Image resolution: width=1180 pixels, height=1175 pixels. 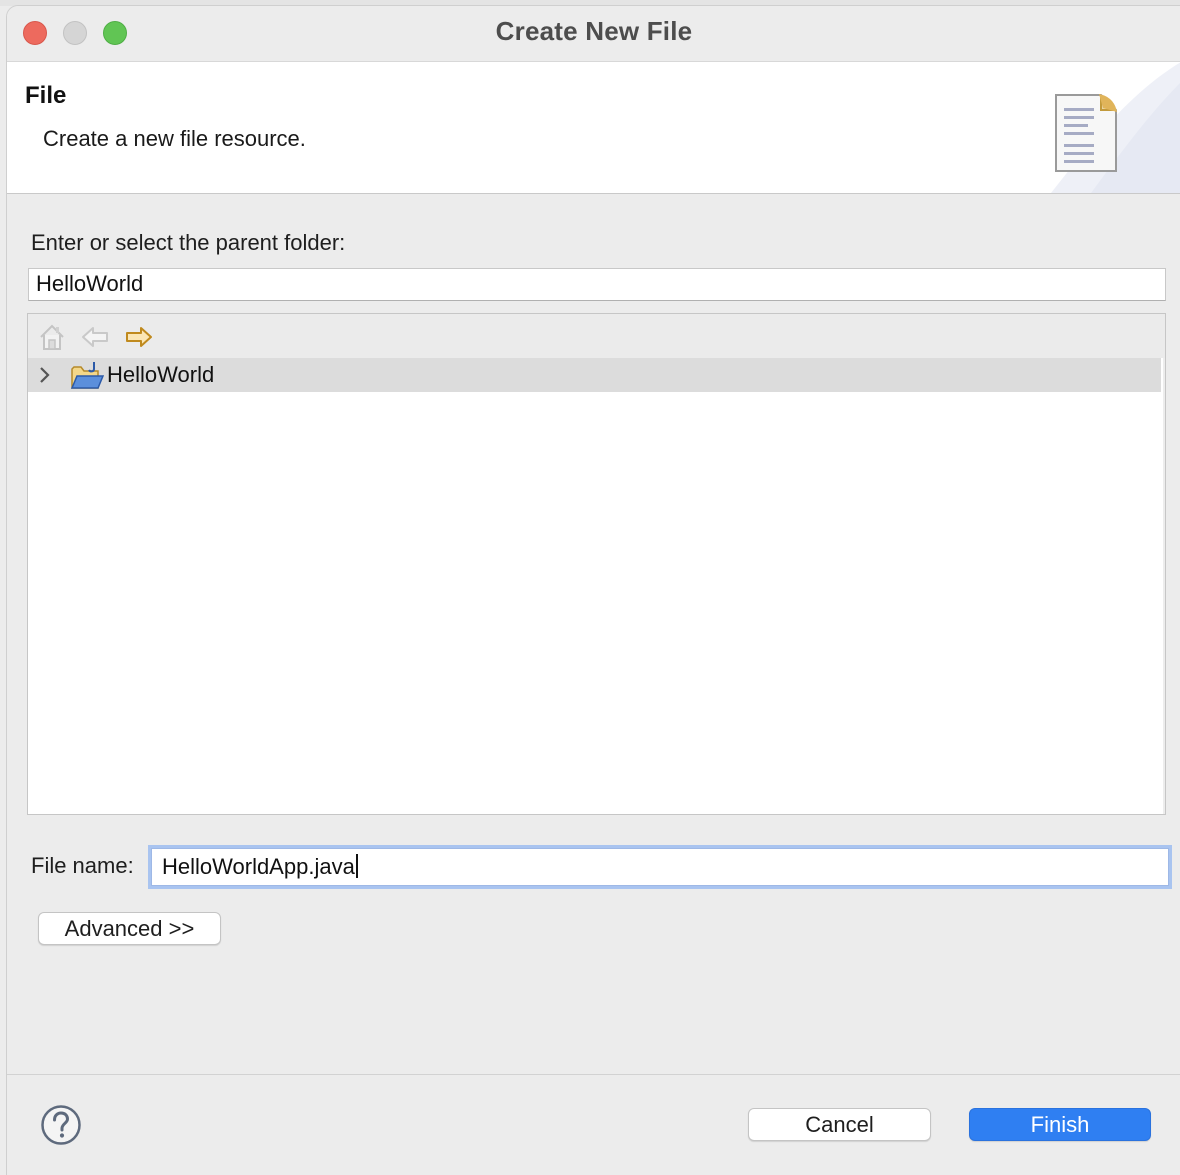 What do you see at coordinates (660, 867) in the screenshot?
I see `file-name-input: HelloWorldApp.java` at bounding box center [660, 867].